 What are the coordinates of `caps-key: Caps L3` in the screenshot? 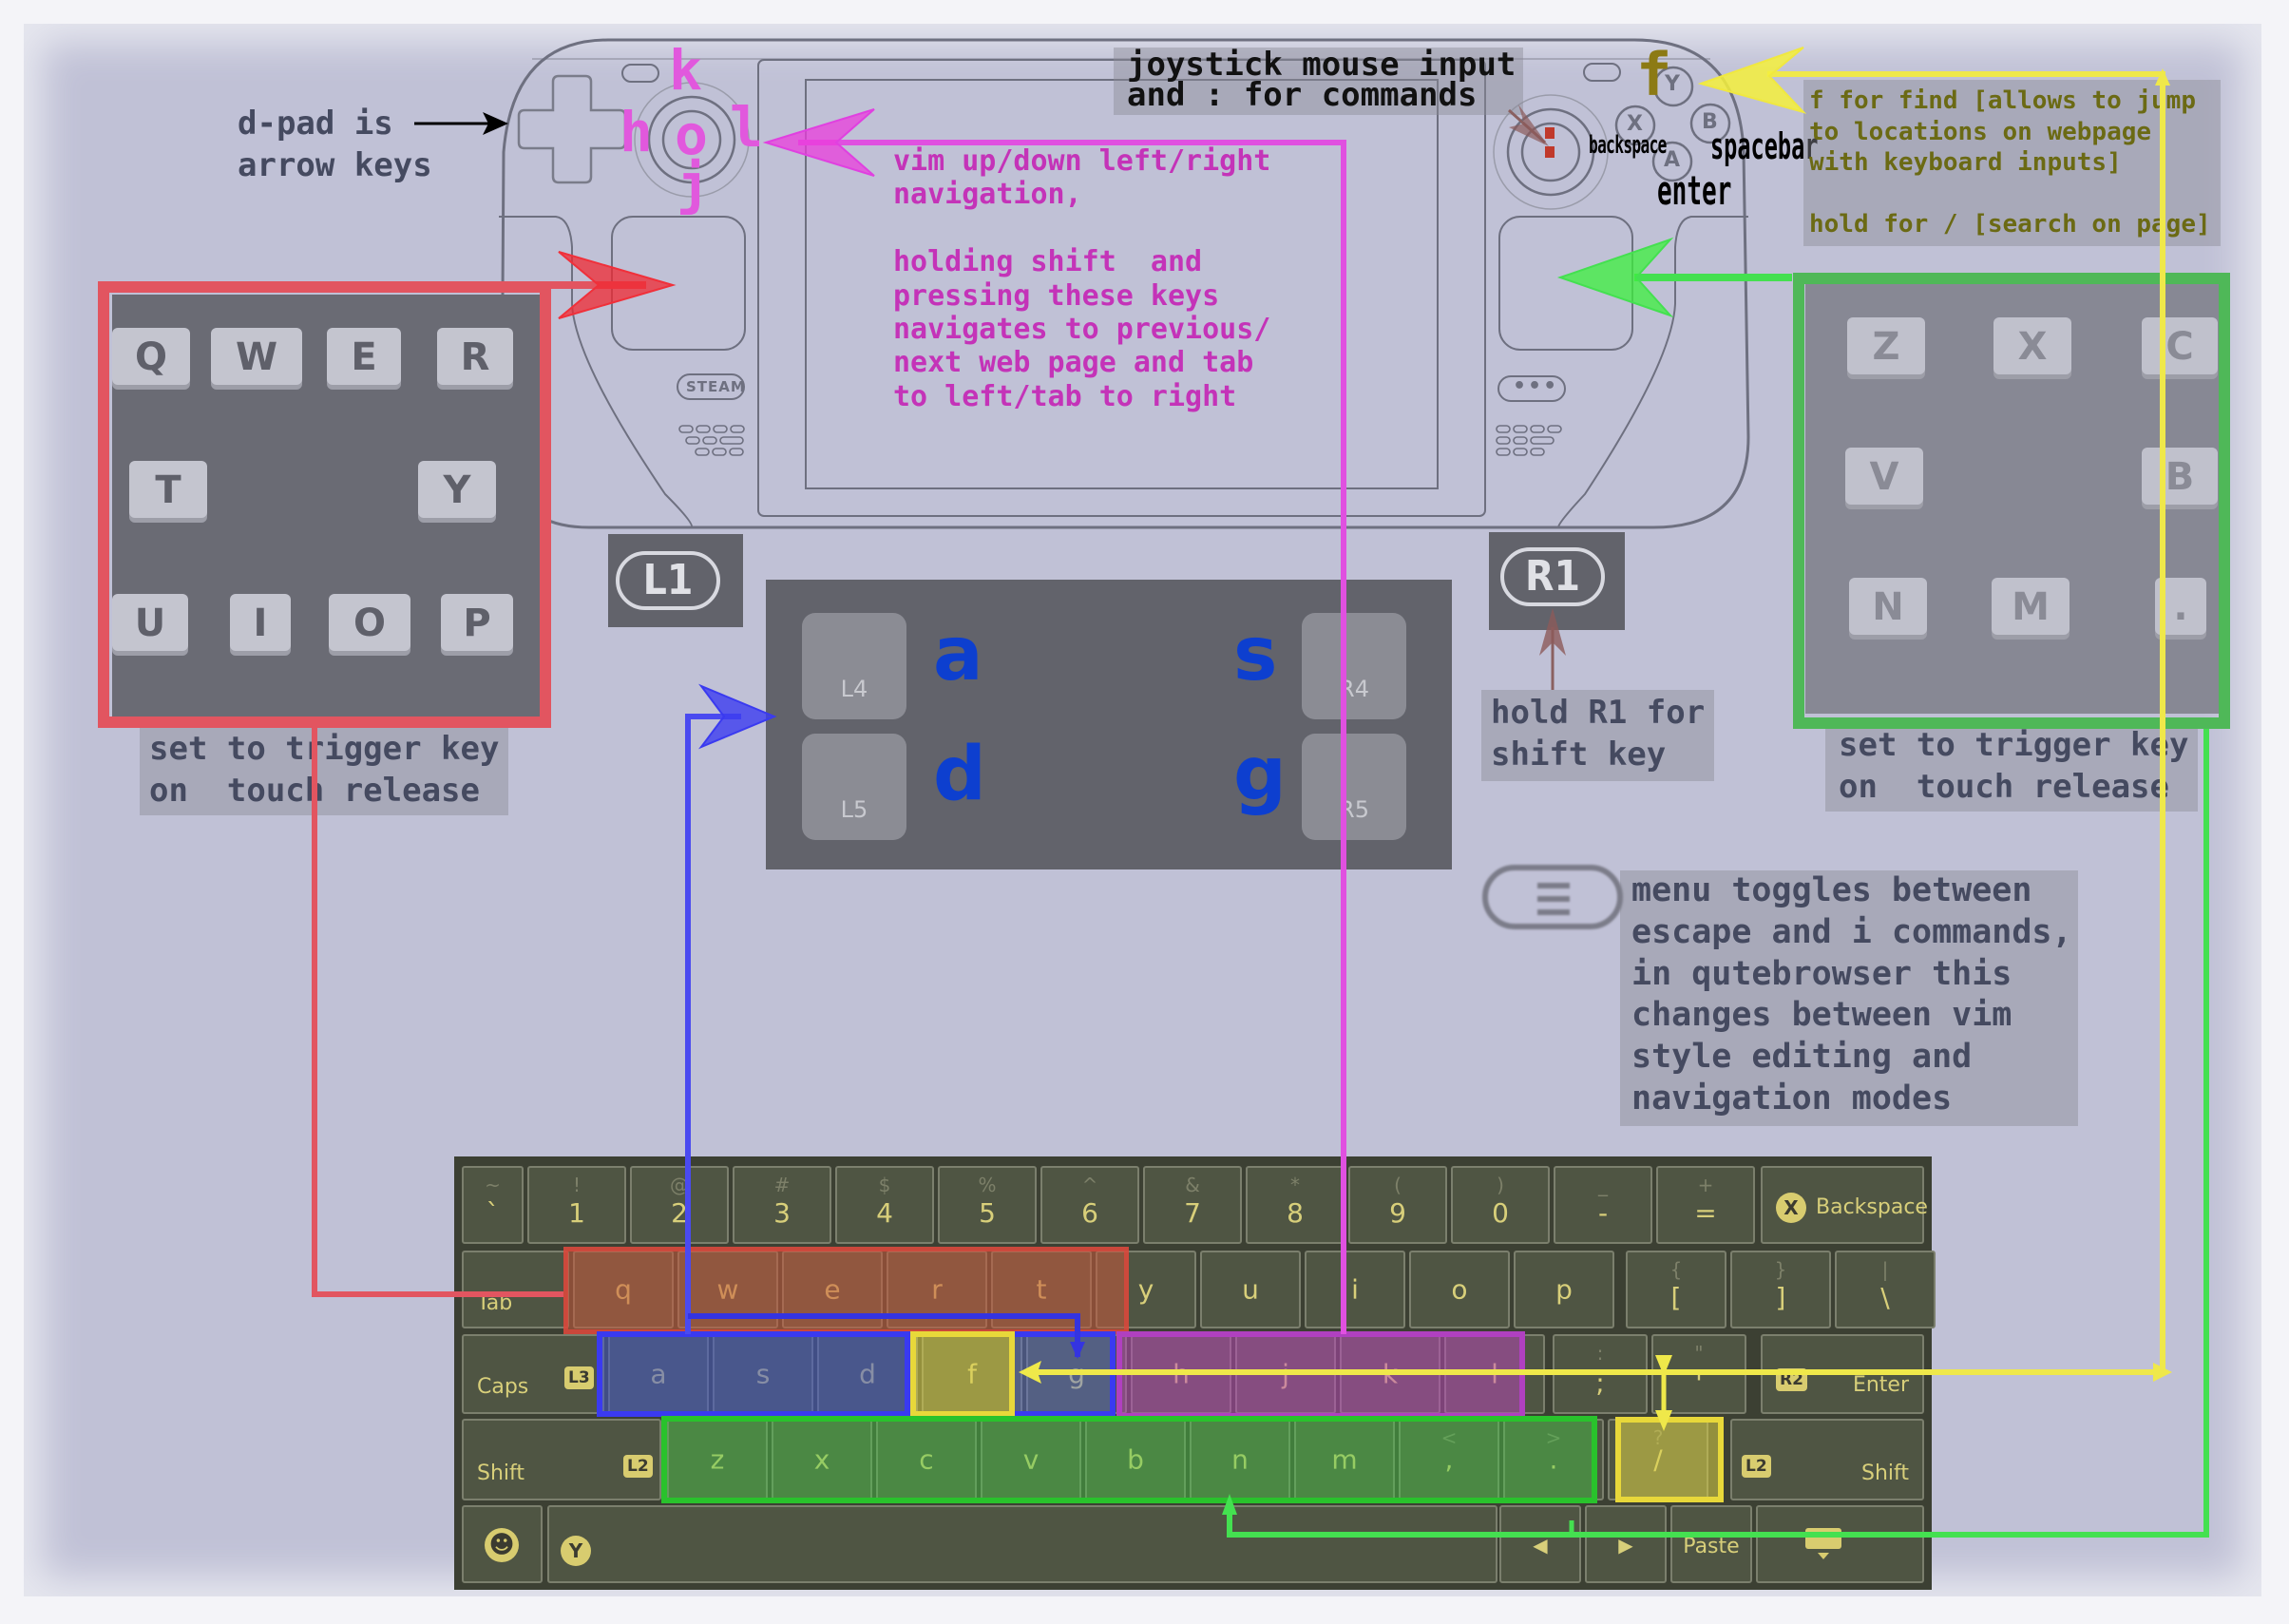 It's located at (533, 1374).